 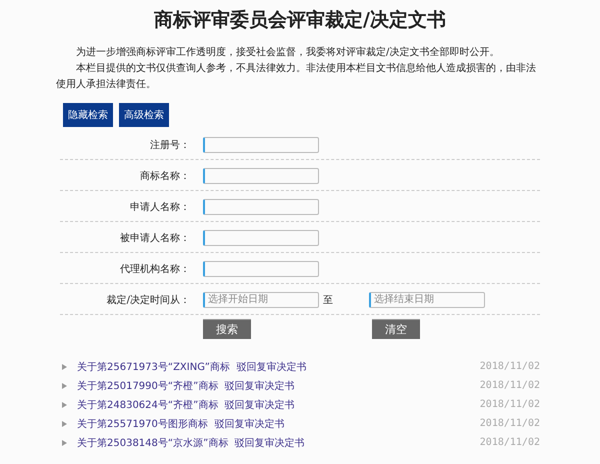 What do you see at coordinates (278, 423) in the screenshot?
I see `result-link: 关于第25571970号图形商标 驳回复审决定书` at bounding box center [278, 423].